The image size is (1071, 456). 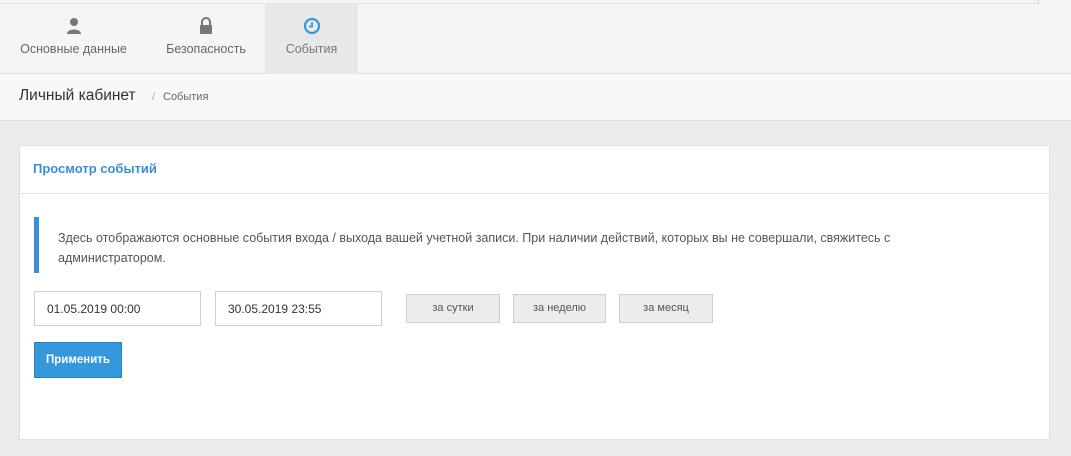 What do you see at coordinates (73, 26) in the screenshot?
I see `user-icon` at bounding box center [73, 26].